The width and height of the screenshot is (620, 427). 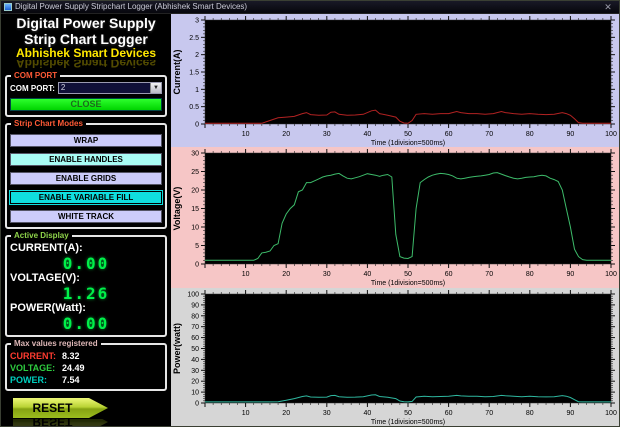 I want to click on max-voltage-value: 24.49, so click(x=73, y=368).